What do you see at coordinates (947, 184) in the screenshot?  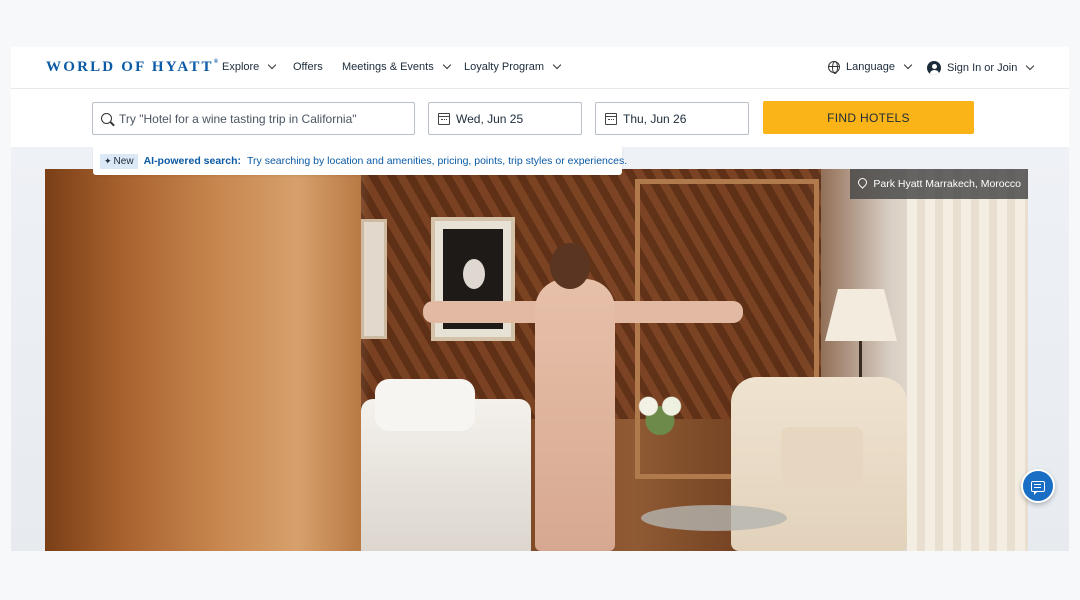 I see `hero-location-label: Park Hyatt Marrakech, Morocco` at bounding box center [947, 184].